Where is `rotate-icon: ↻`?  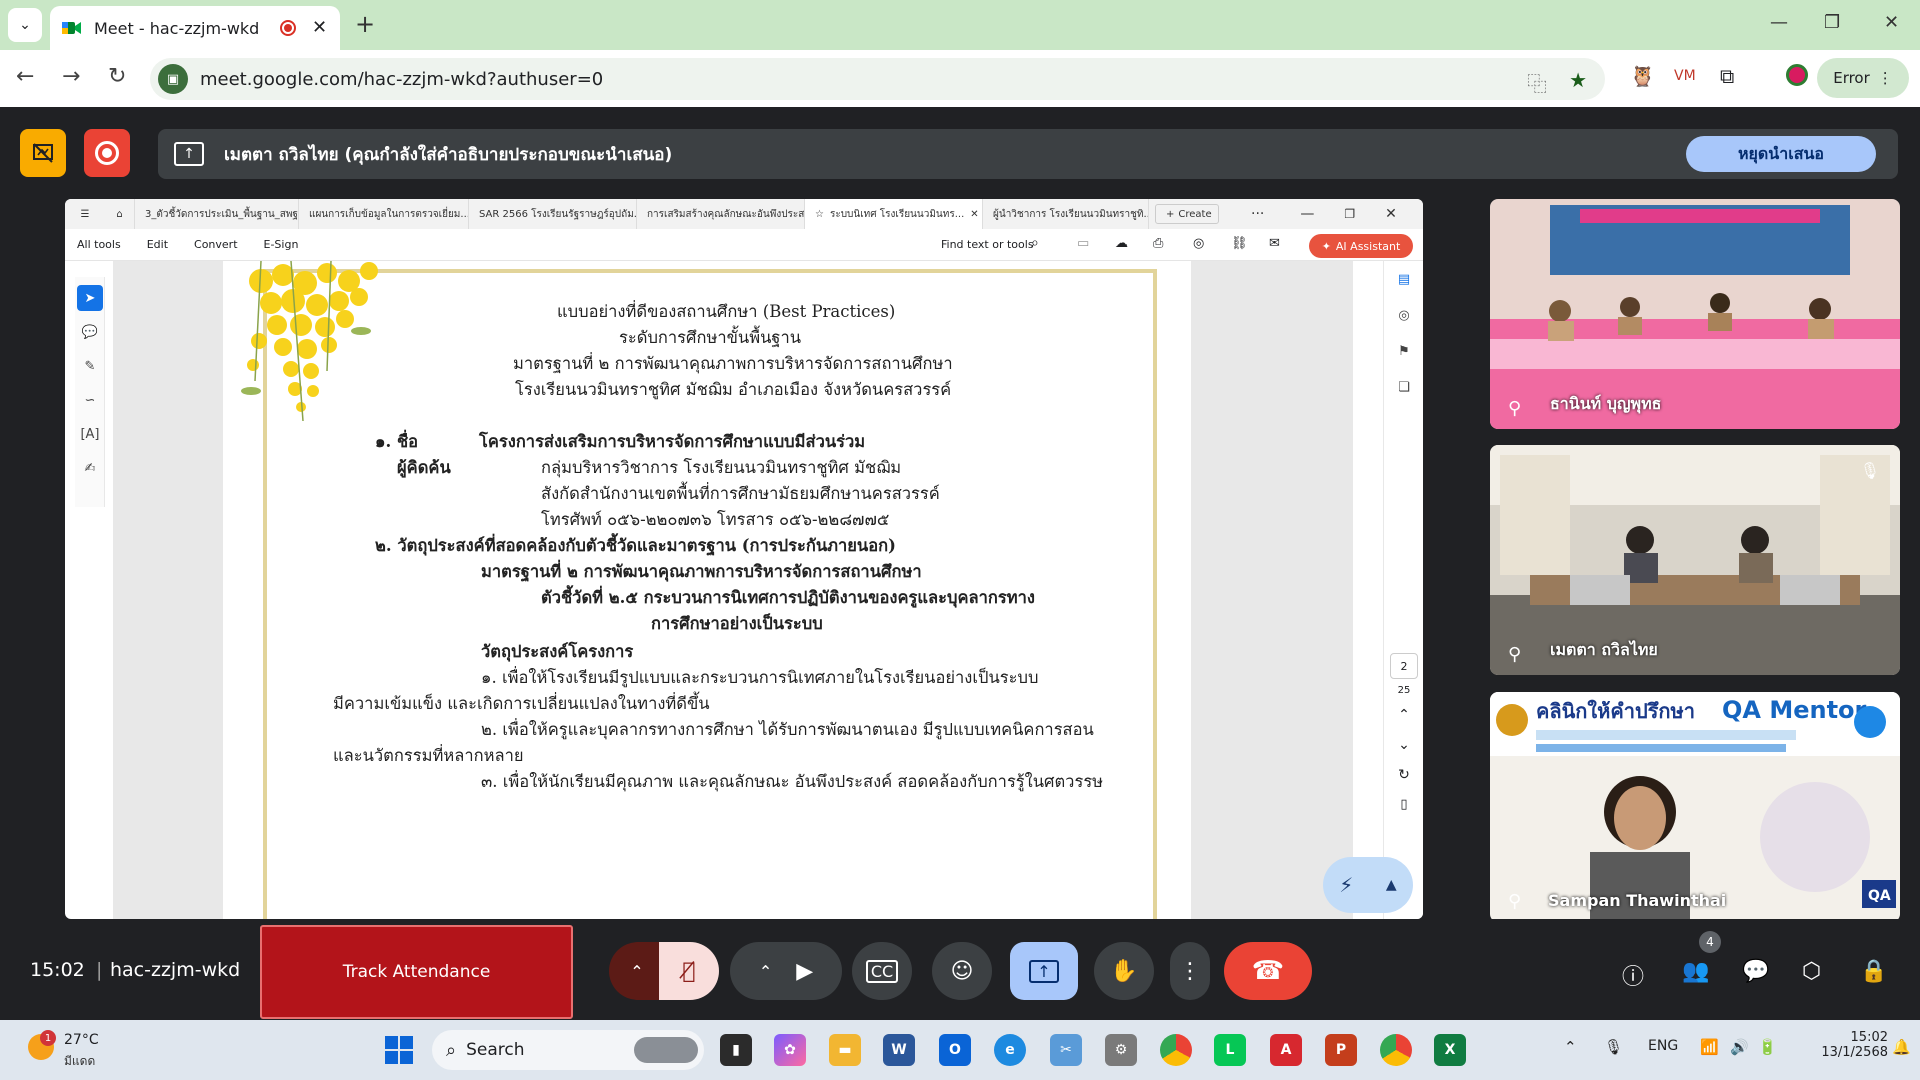
rotate-icon: ↻ is located at coordinates (1403, 775).